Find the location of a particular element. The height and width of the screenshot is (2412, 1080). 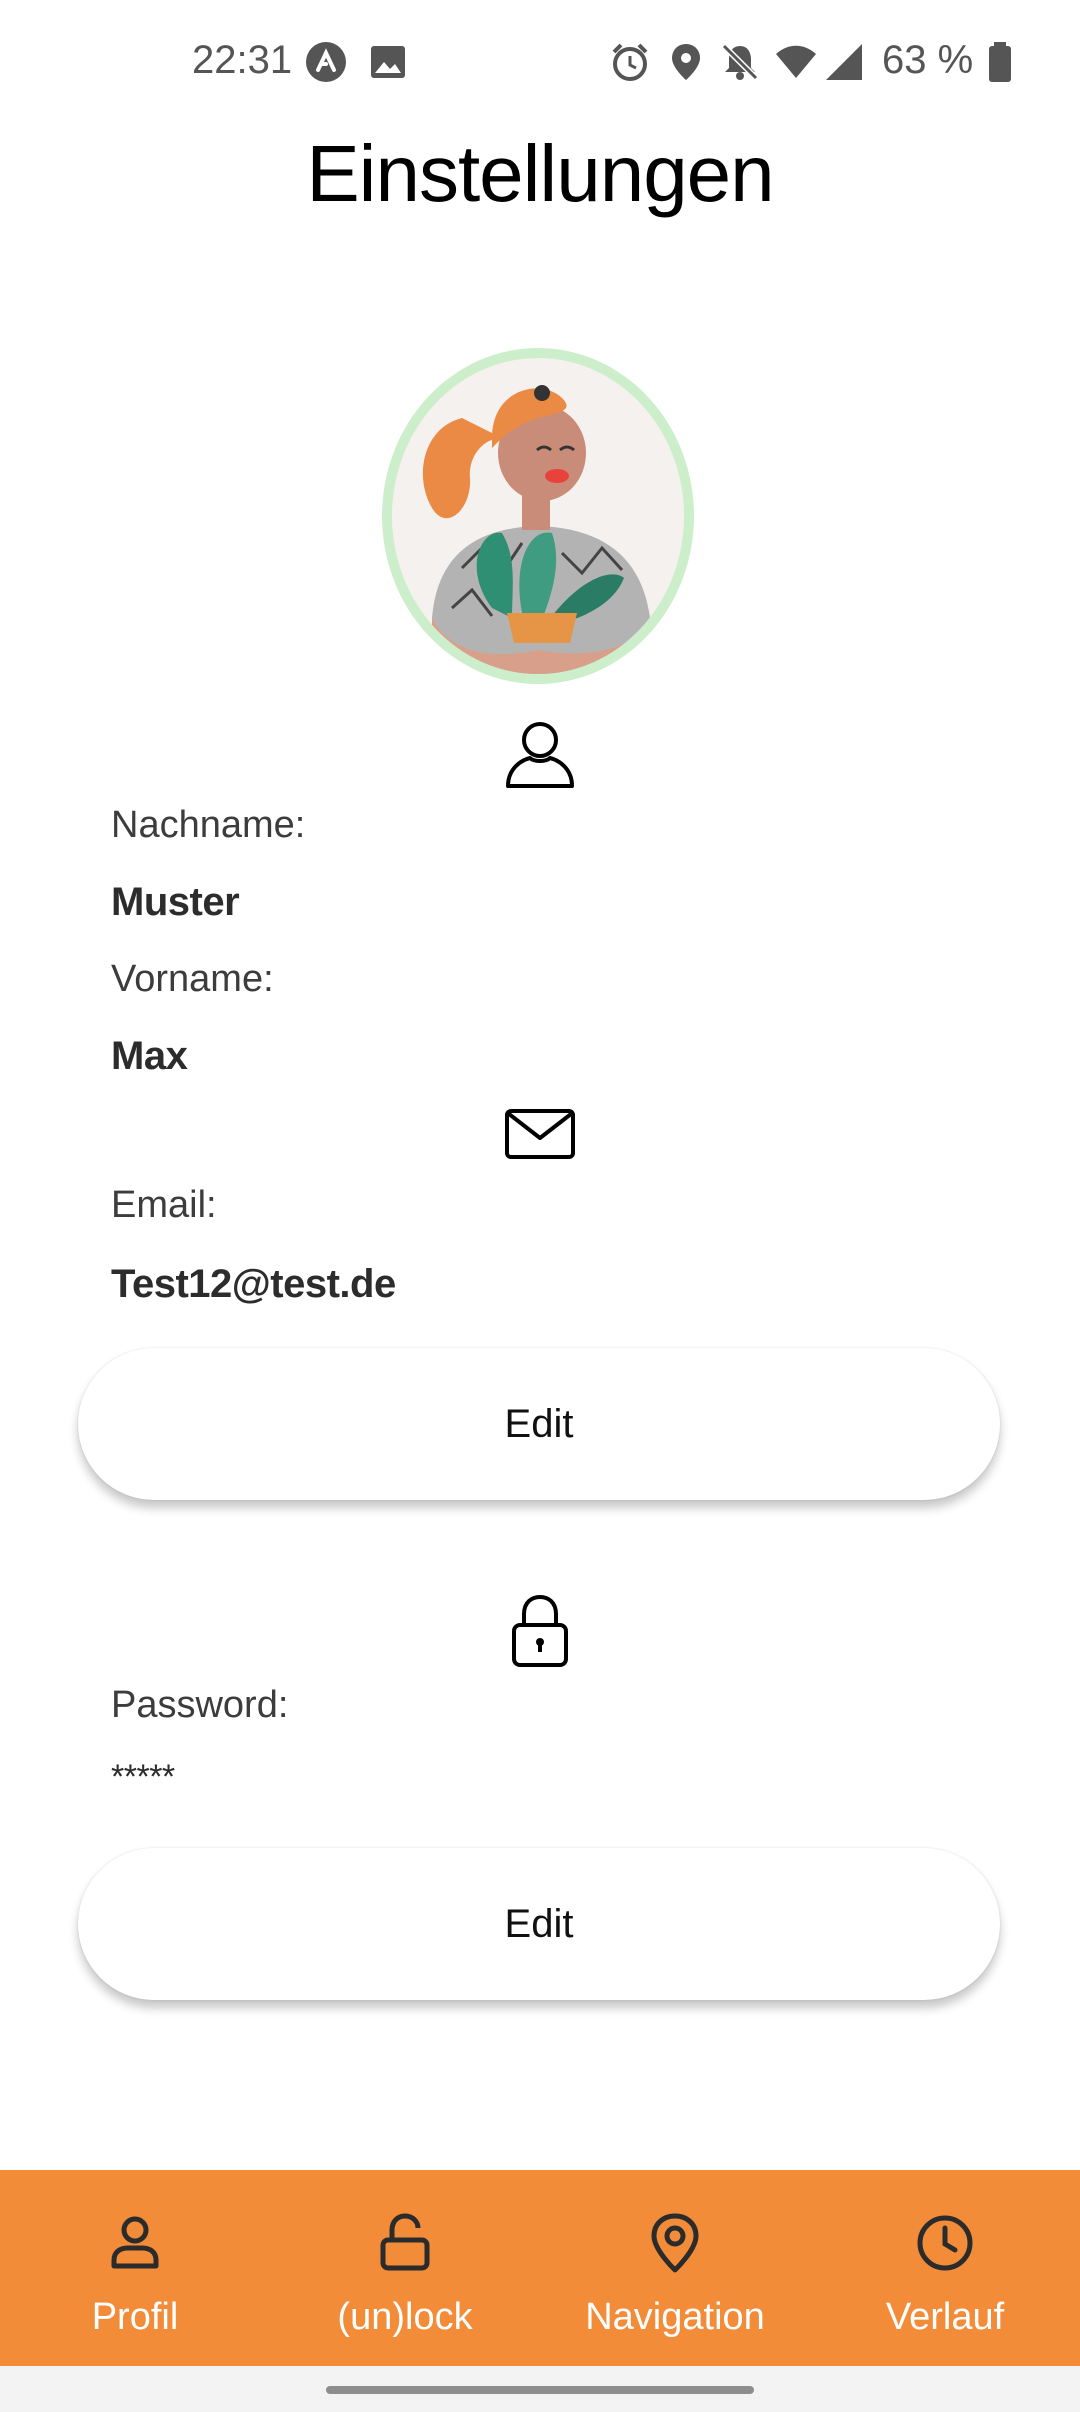

password-label: Password: is located at coordinates (200, 1705).